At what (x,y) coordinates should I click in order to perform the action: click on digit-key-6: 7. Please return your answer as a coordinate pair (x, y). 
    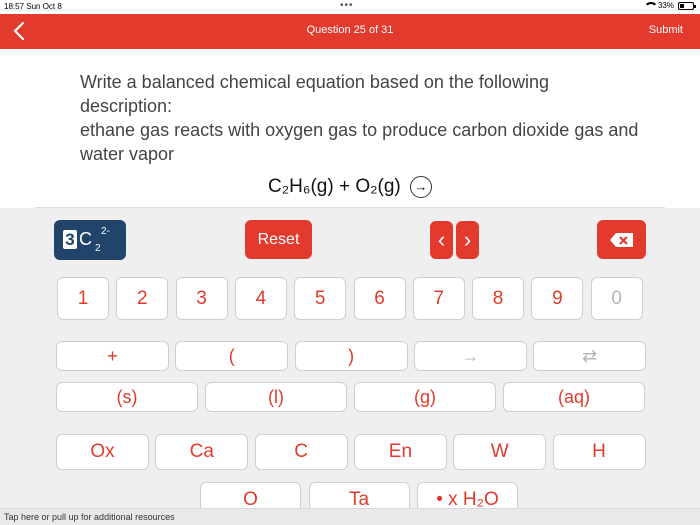
    Looking at the image, I should click on (438, 298).